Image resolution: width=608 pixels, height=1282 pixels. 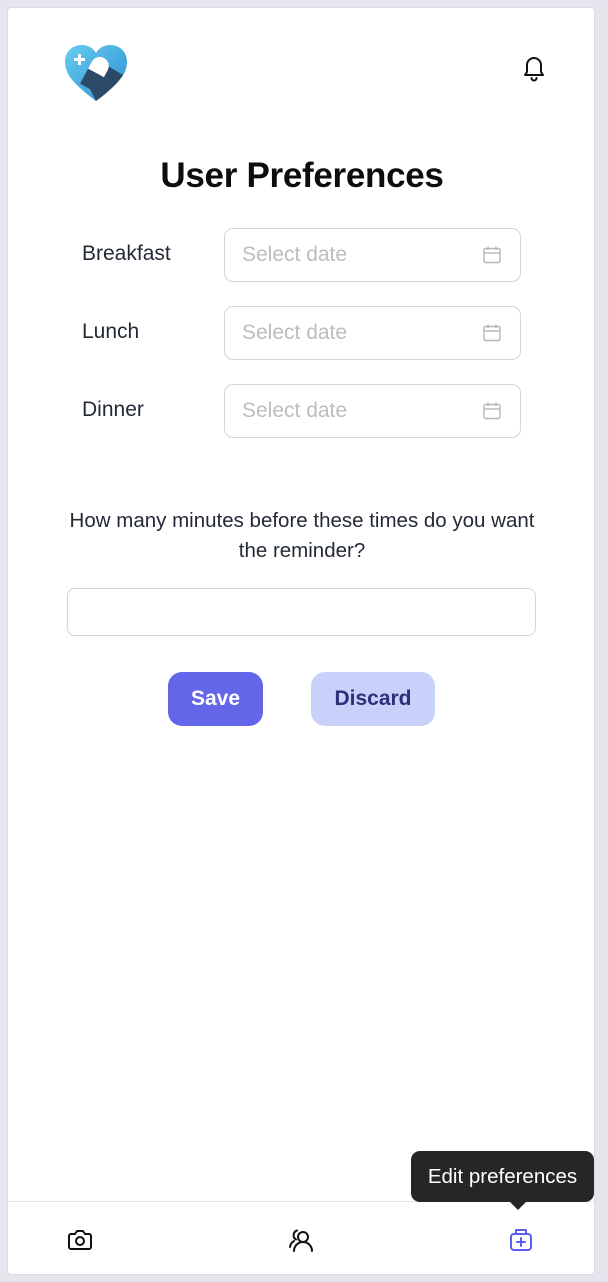 I want to click on app-logo-icon, so click(x=96, y=74).